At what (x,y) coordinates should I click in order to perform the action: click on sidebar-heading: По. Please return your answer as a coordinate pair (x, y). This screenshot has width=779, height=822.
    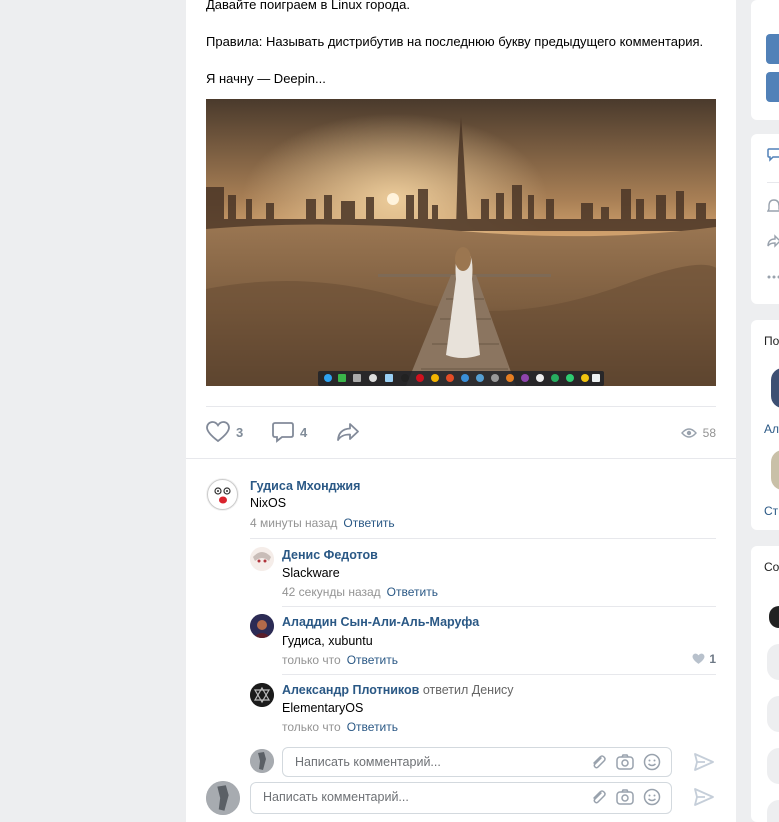
    Looking at the image, I should click on (771, 341).